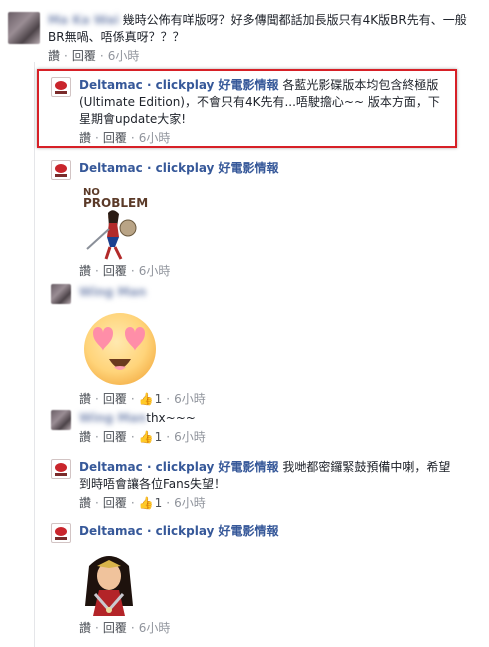 The width and height of the screenshot is (489, 647). What do you see at coordinates (115, 223) in the screenshot?
I see `no-problem-sticker: NO PROBLEM` at bounding box center [115, 223].